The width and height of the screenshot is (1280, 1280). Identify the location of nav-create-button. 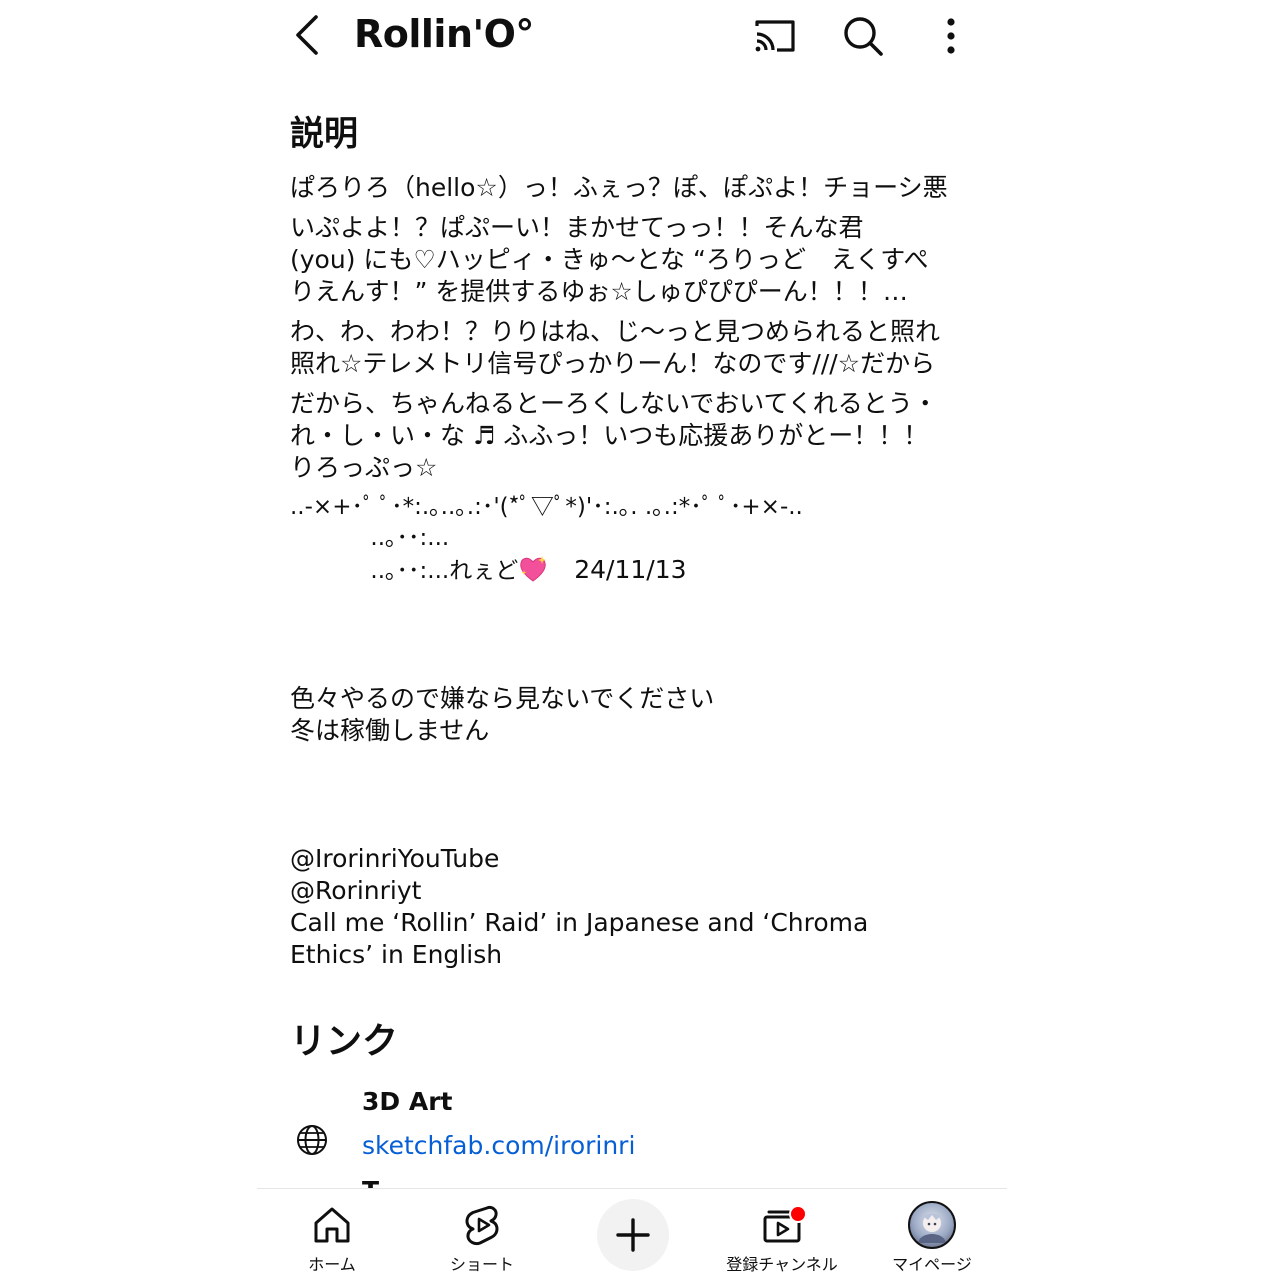
(633, 1235).